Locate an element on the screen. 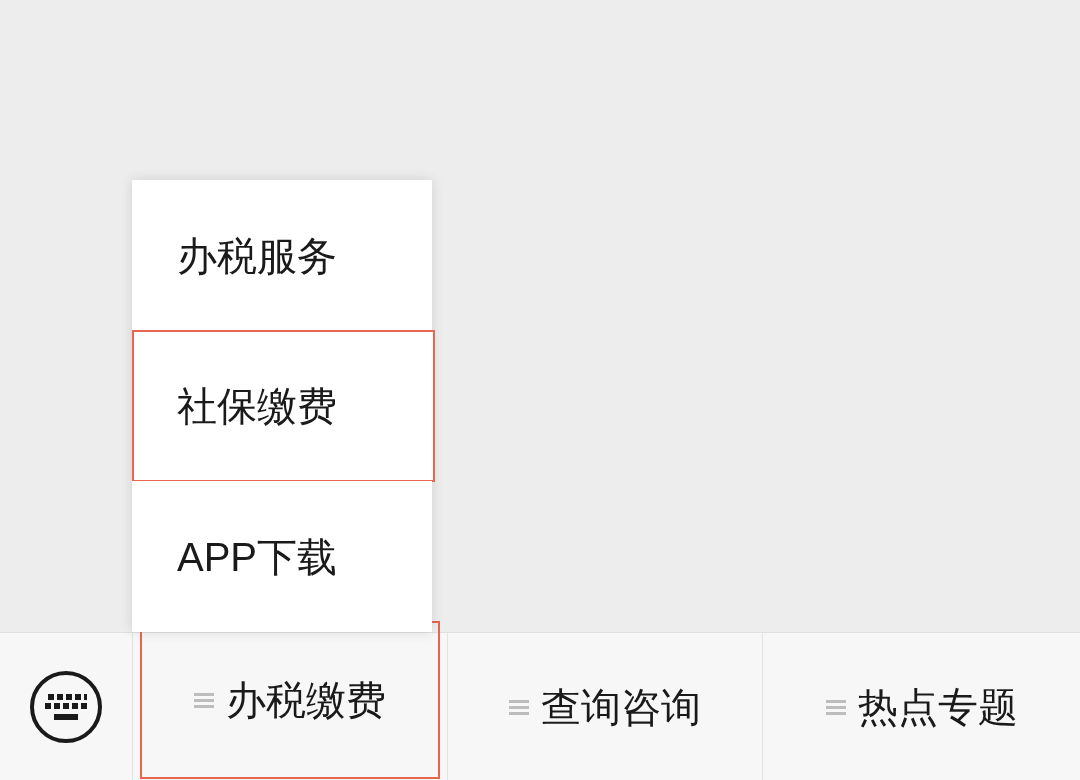 The image size is (1080, 780). menu-tab: 查询咨询 is located at coordinates (605, 706).